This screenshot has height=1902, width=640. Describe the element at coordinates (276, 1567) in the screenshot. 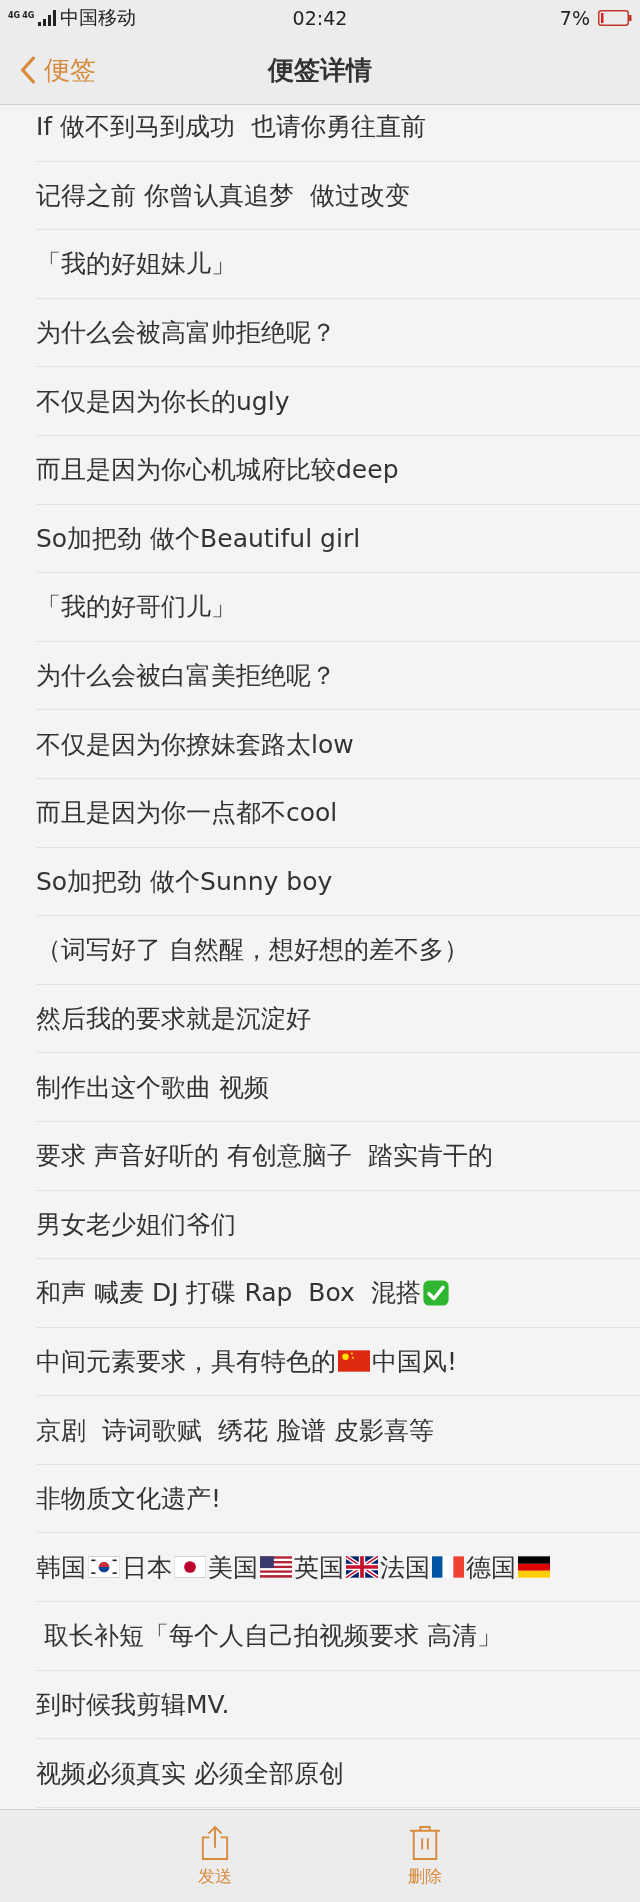

I see `usa-flag-icon` at that location.